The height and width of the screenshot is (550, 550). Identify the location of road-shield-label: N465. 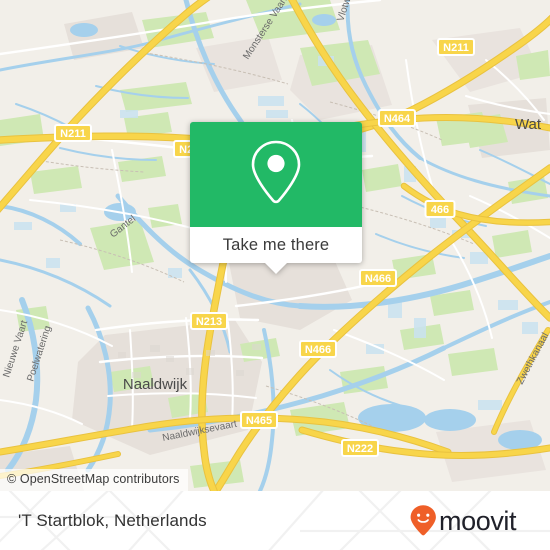
(259, 421).